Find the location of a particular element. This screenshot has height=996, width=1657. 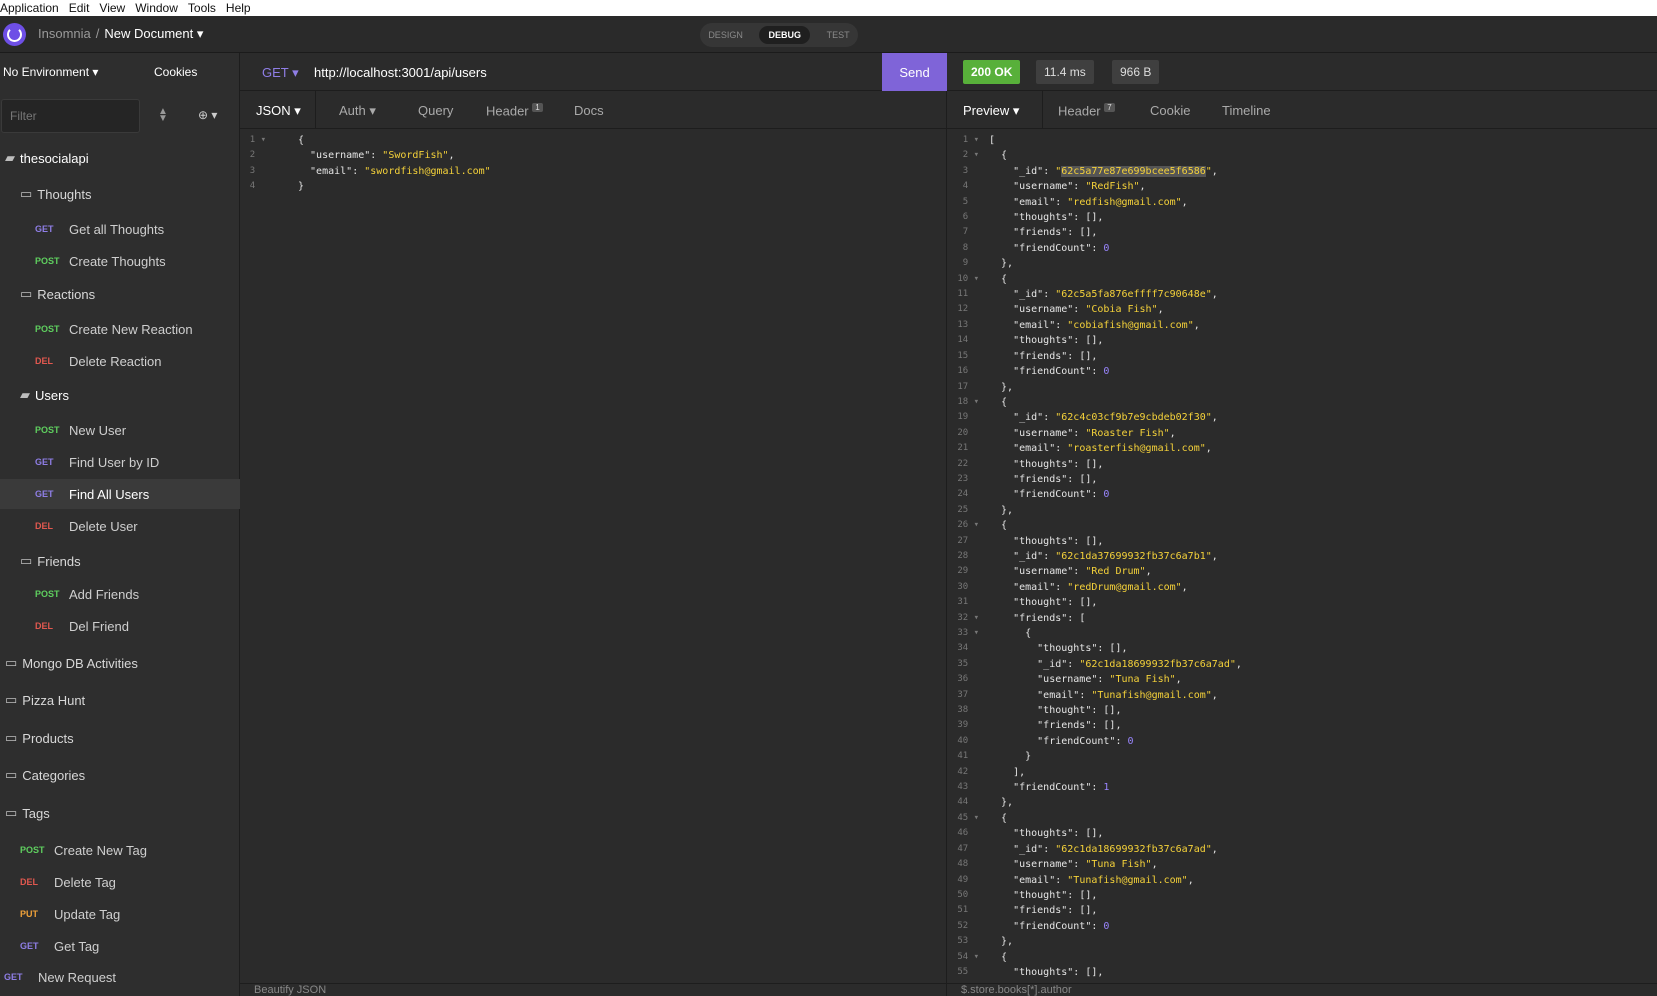

sort-icon: ▲ ▼ is located at coordinates (163, 115).